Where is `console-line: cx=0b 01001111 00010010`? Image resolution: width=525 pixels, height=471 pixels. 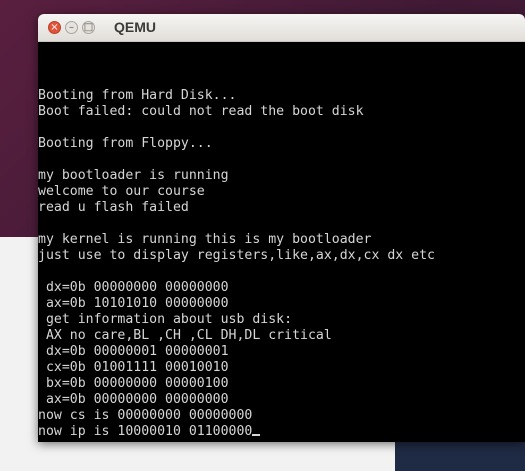
console-line: cx=0b 01001111 00010010 is located at coordinates (133, 367).